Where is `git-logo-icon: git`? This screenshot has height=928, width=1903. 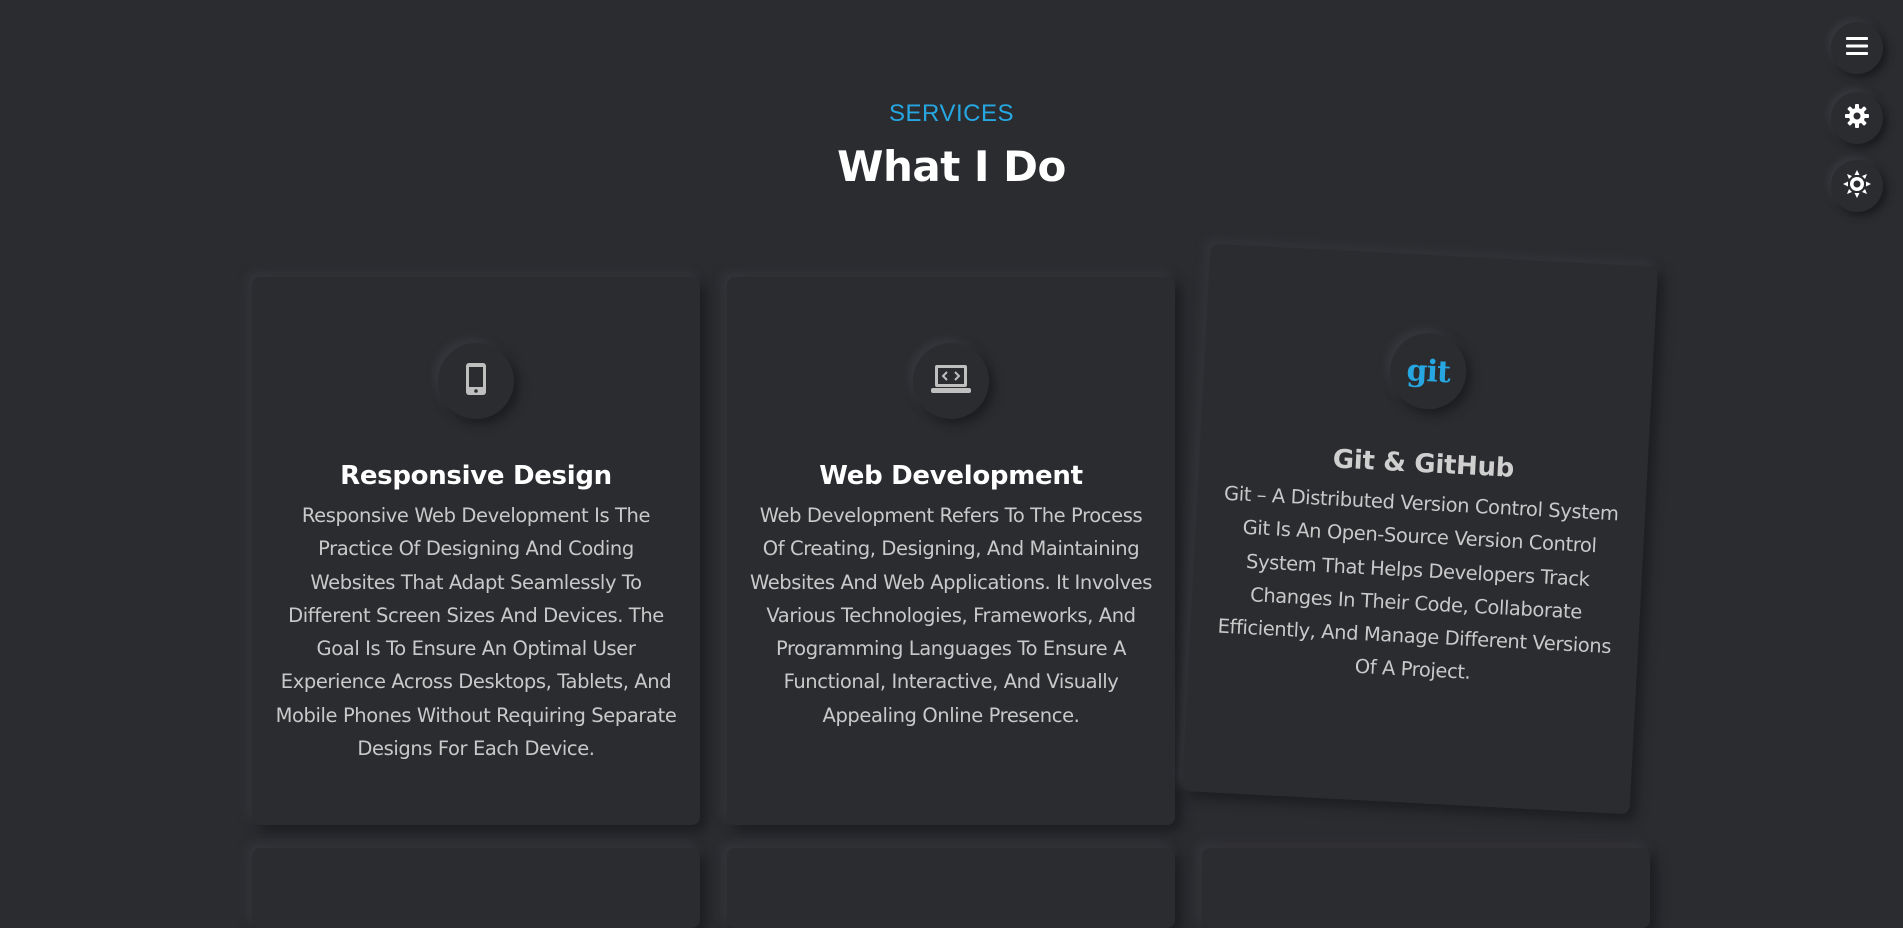
git-logo-icon: git is located at coordinates (1428, 371).